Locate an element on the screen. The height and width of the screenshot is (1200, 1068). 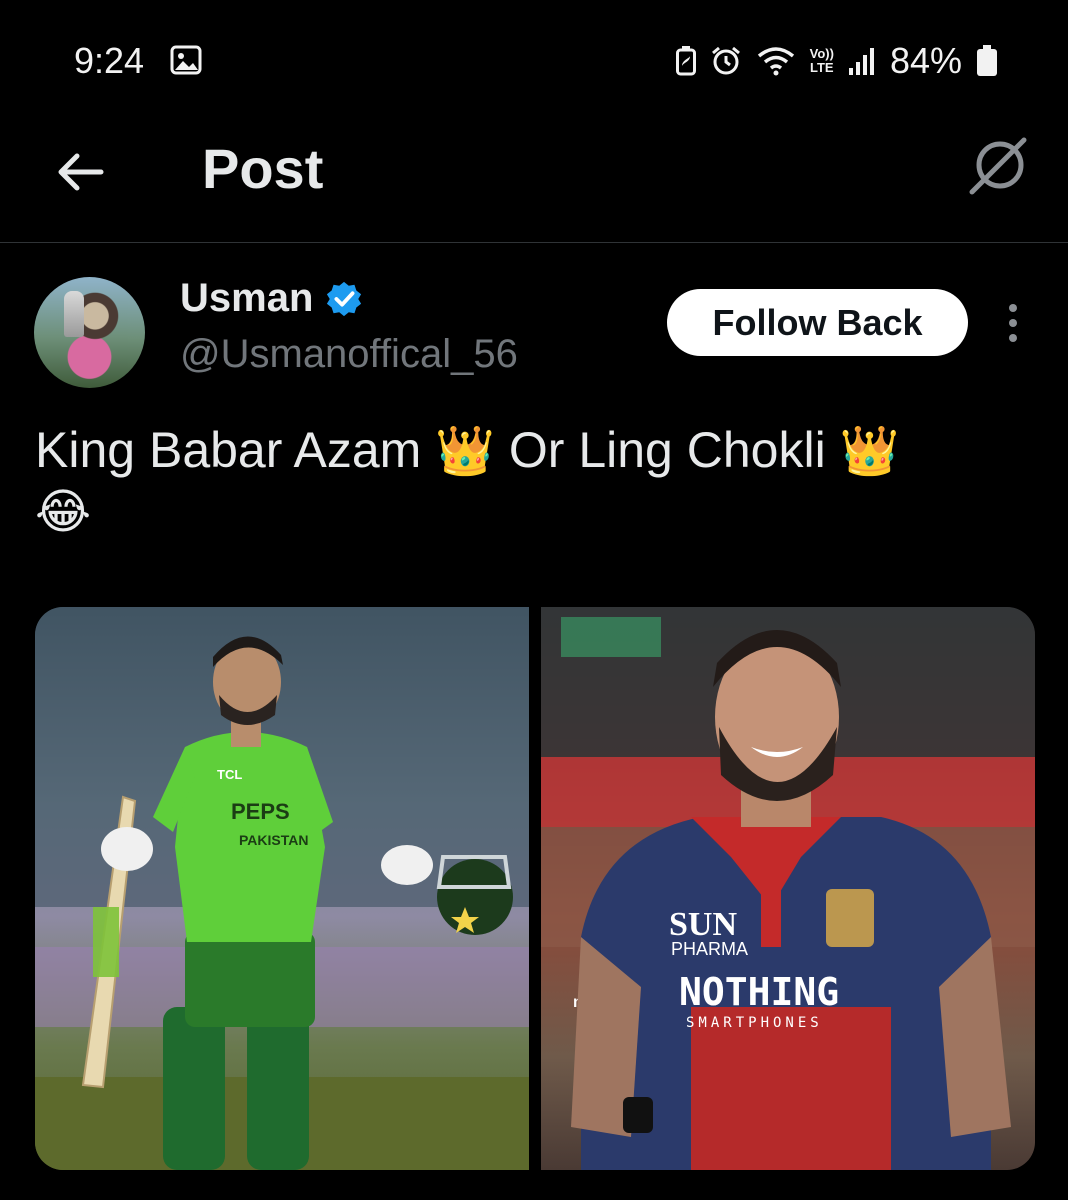
back-button is located at coordinates (80, 172).